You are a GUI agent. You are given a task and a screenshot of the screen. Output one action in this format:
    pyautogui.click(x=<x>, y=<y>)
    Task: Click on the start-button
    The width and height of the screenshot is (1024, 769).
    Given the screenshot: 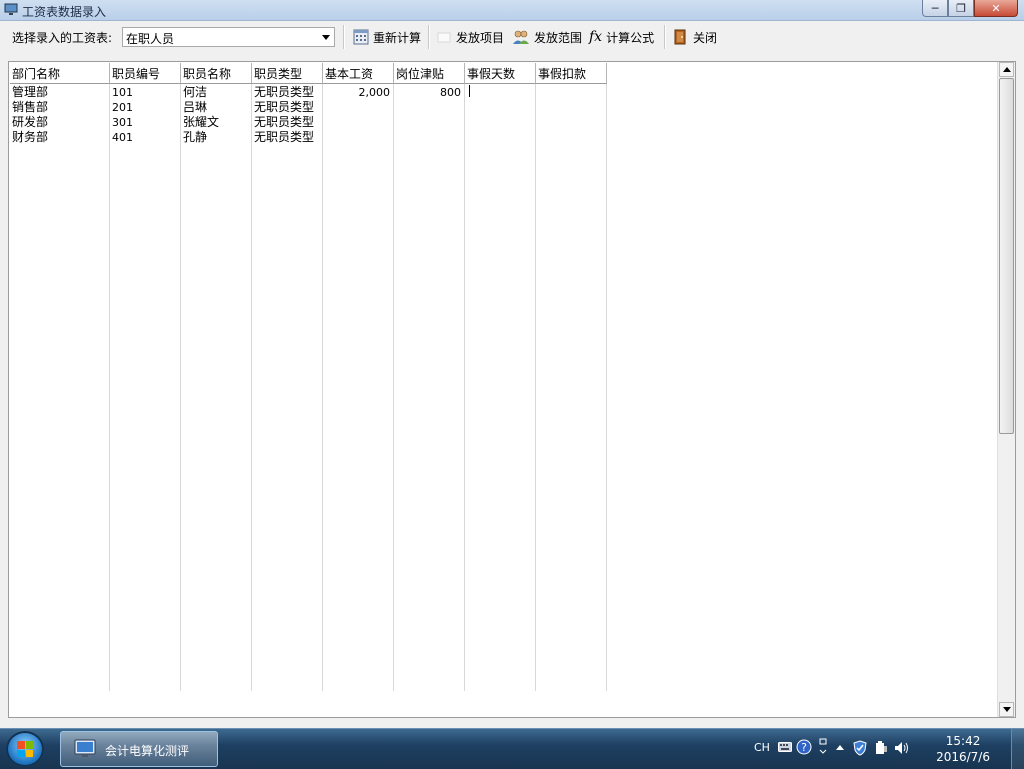 What is the action you would take?
    pyautogui.click(x=25, y=749)
    